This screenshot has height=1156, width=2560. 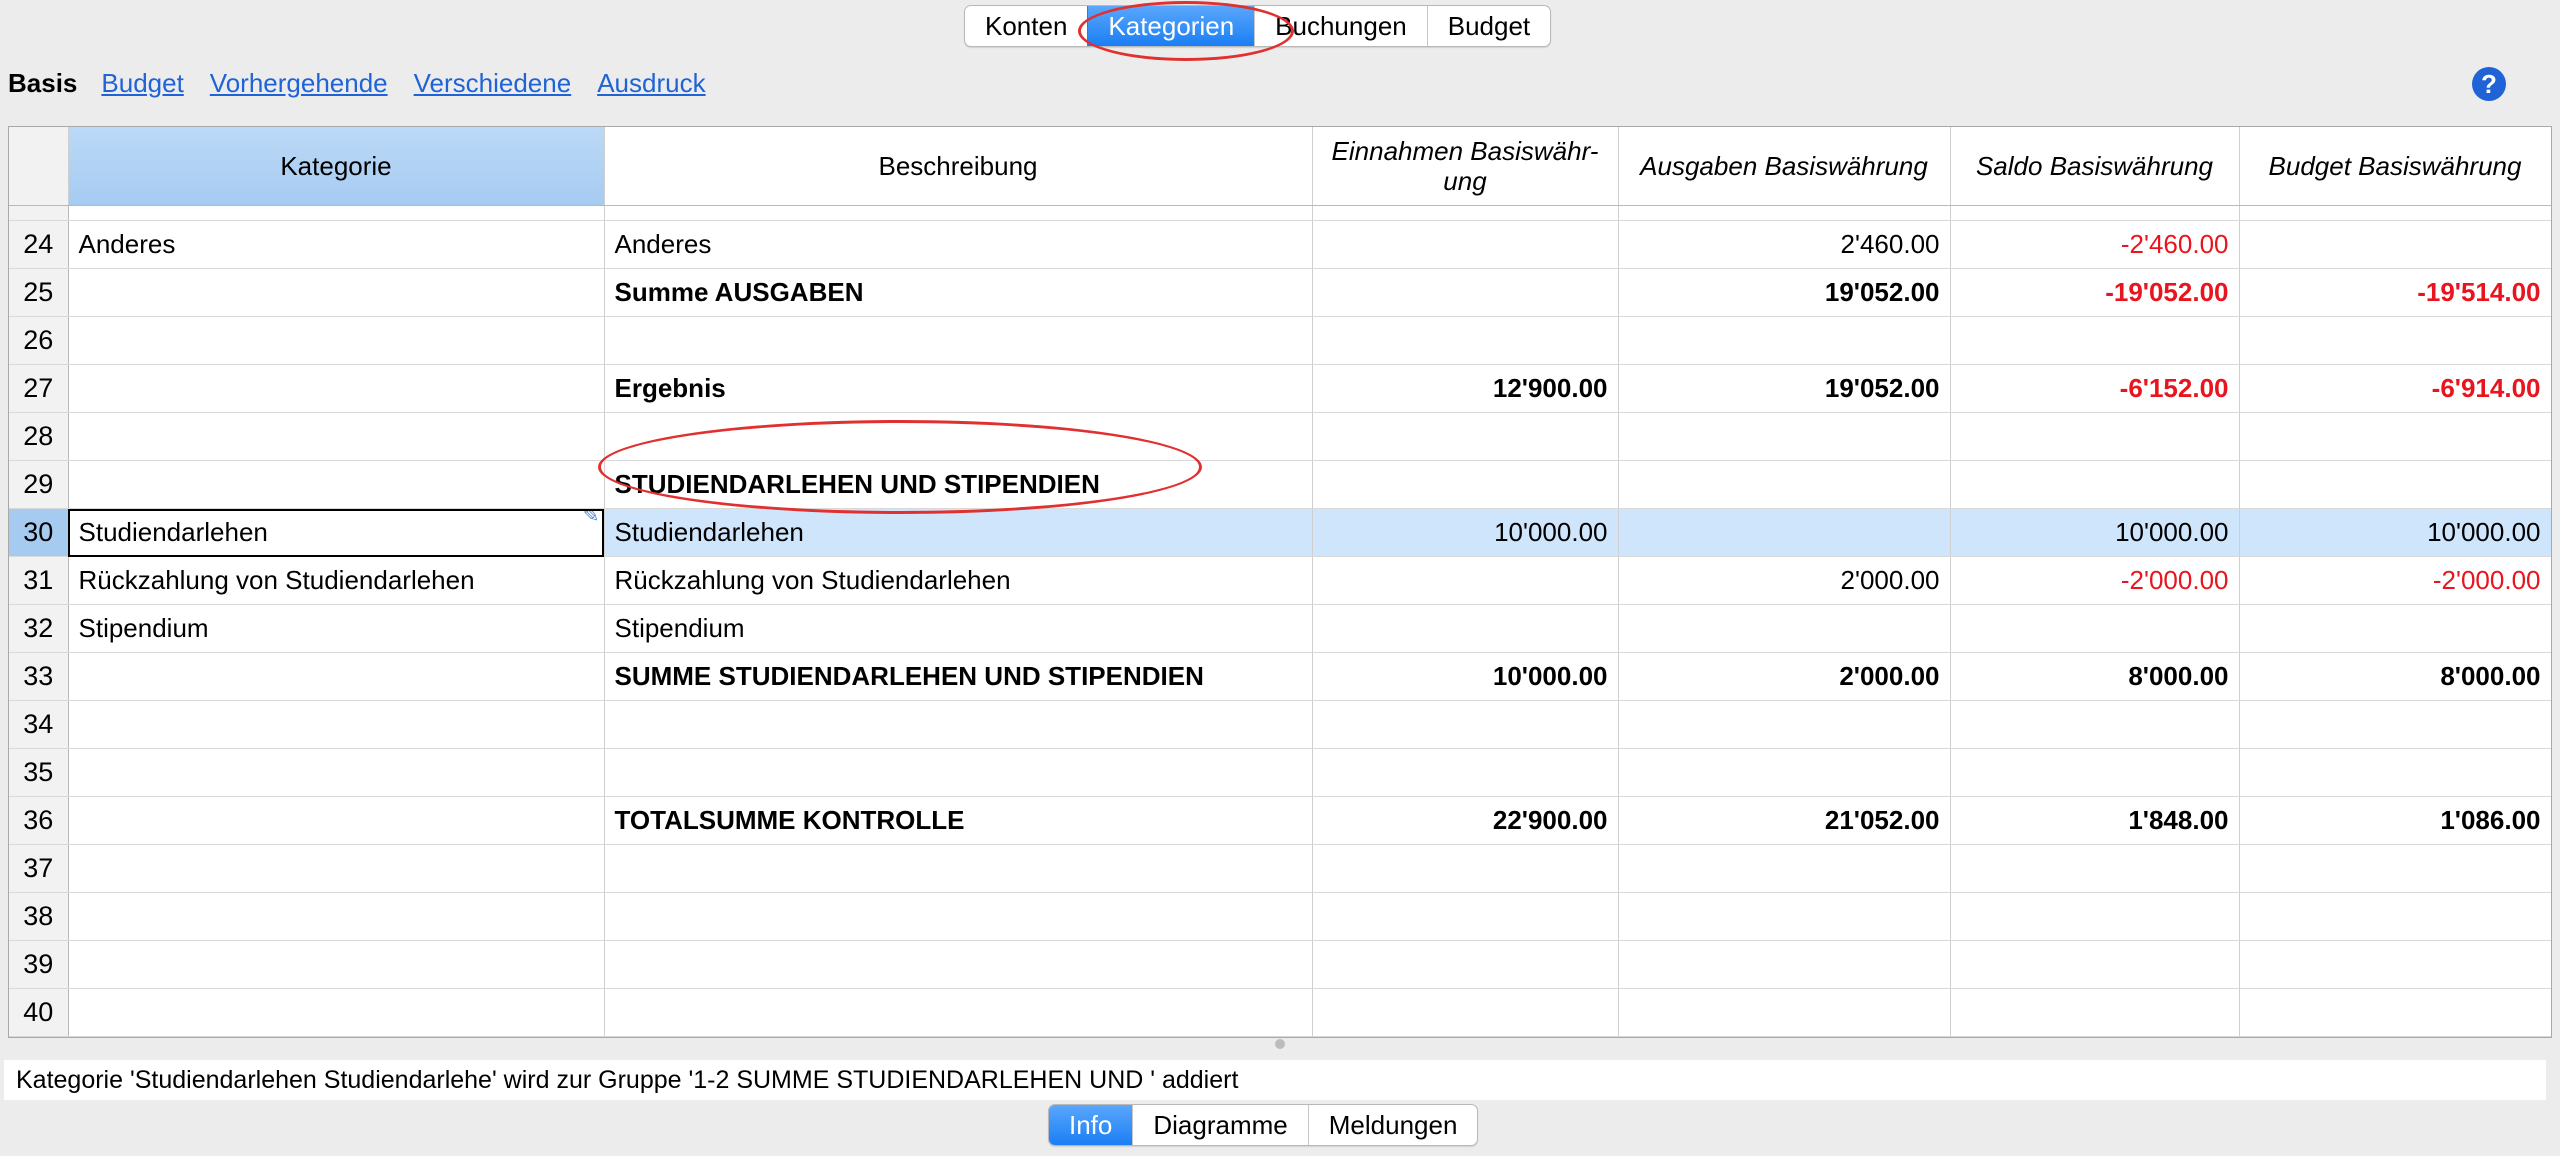 What do you see at coordinates (2095, 388) in the screenshot?
I see `cell-saldo: -6'152.00` at bounding box center [2095, 388].